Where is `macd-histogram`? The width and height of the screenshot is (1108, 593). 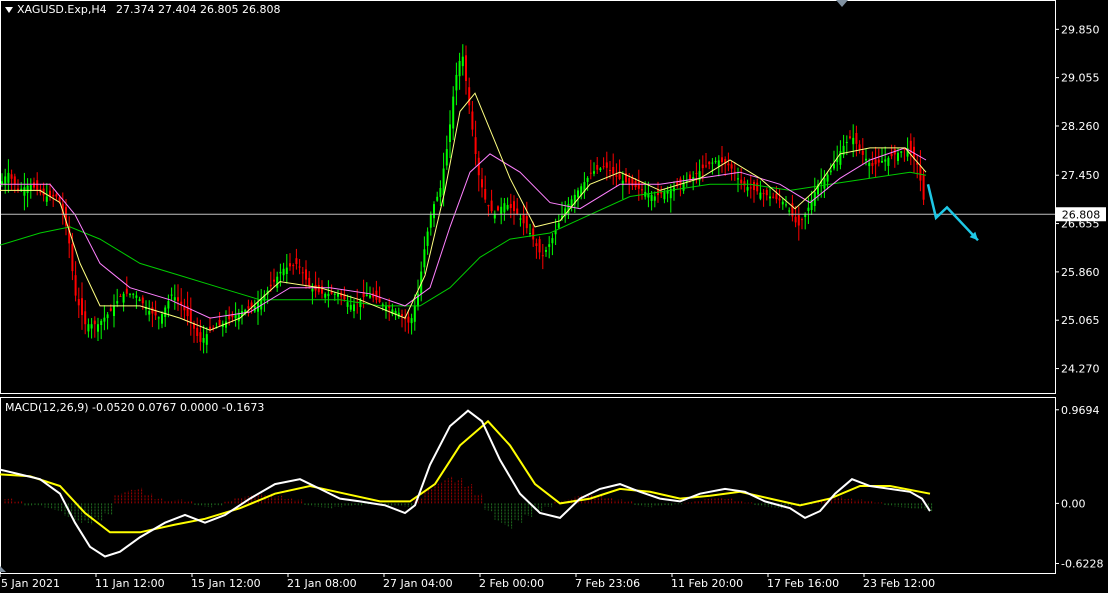 macd-histogram is located at coordinates (468, 502).